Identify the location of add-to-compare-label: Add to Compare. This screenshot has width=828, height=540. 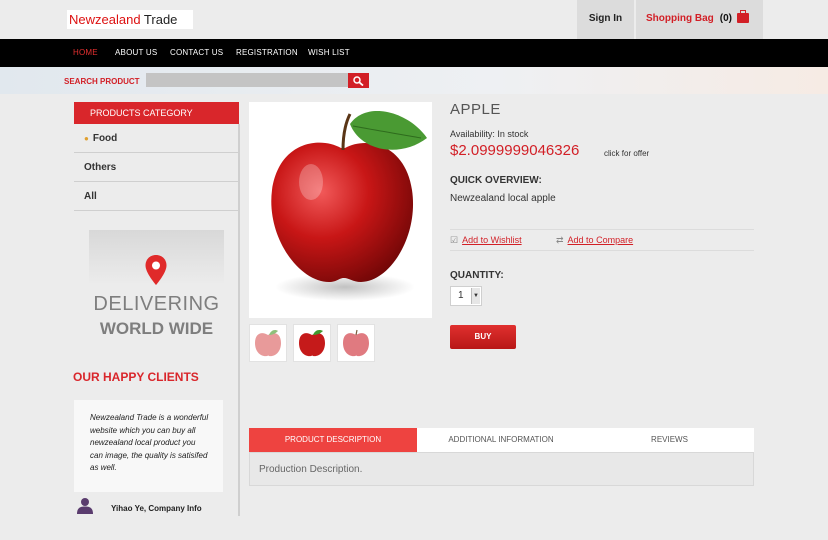
(600, 240).